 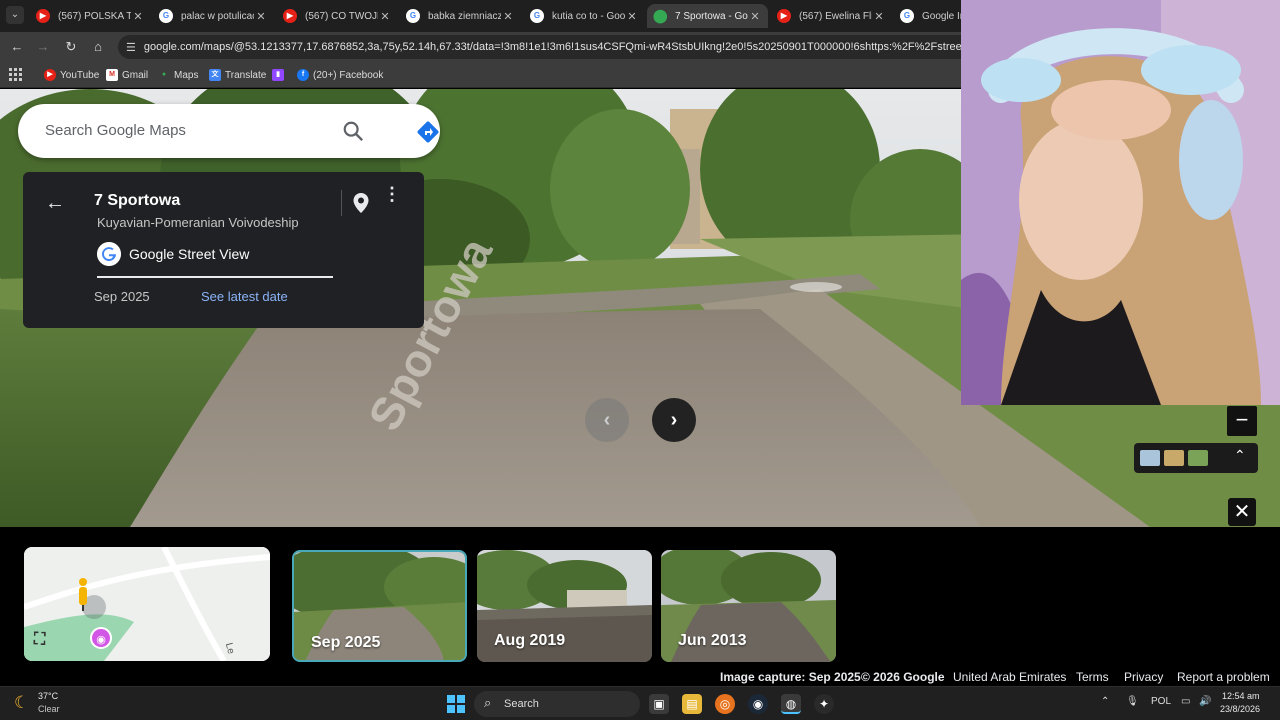 I want to click on layer-thumbnail-grass, so click(x=1198, y=458).